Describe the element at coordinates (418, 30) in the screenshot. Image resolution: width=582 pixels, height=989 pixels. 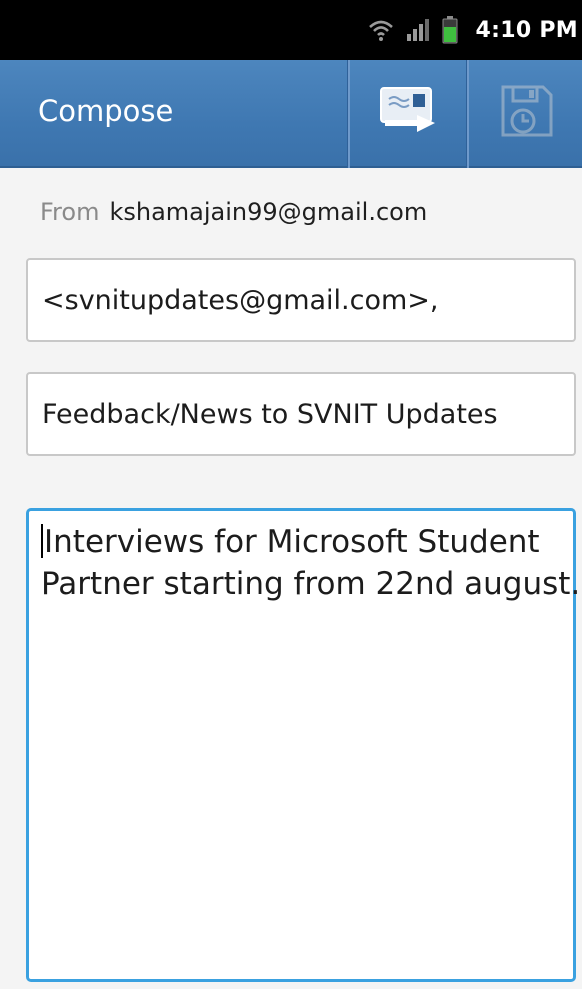
I see `signal-icon` at that location.